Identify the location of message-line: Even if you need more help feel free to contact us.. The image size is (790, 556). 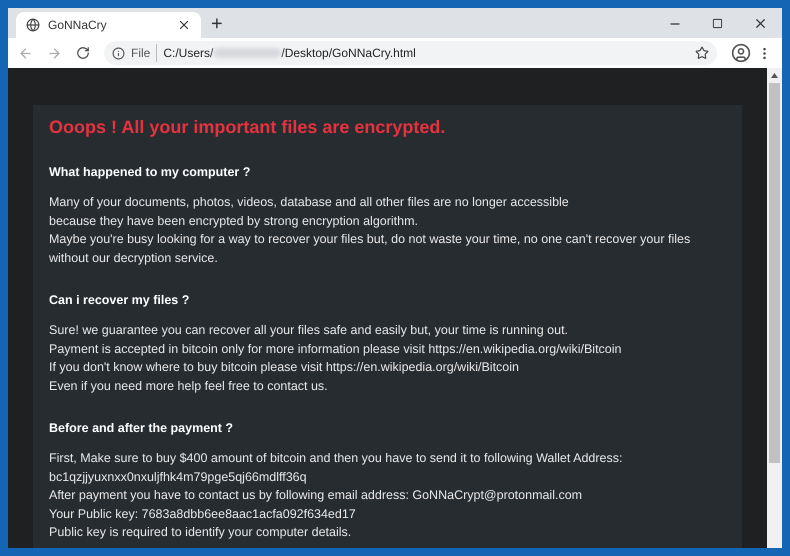
(189, 386).